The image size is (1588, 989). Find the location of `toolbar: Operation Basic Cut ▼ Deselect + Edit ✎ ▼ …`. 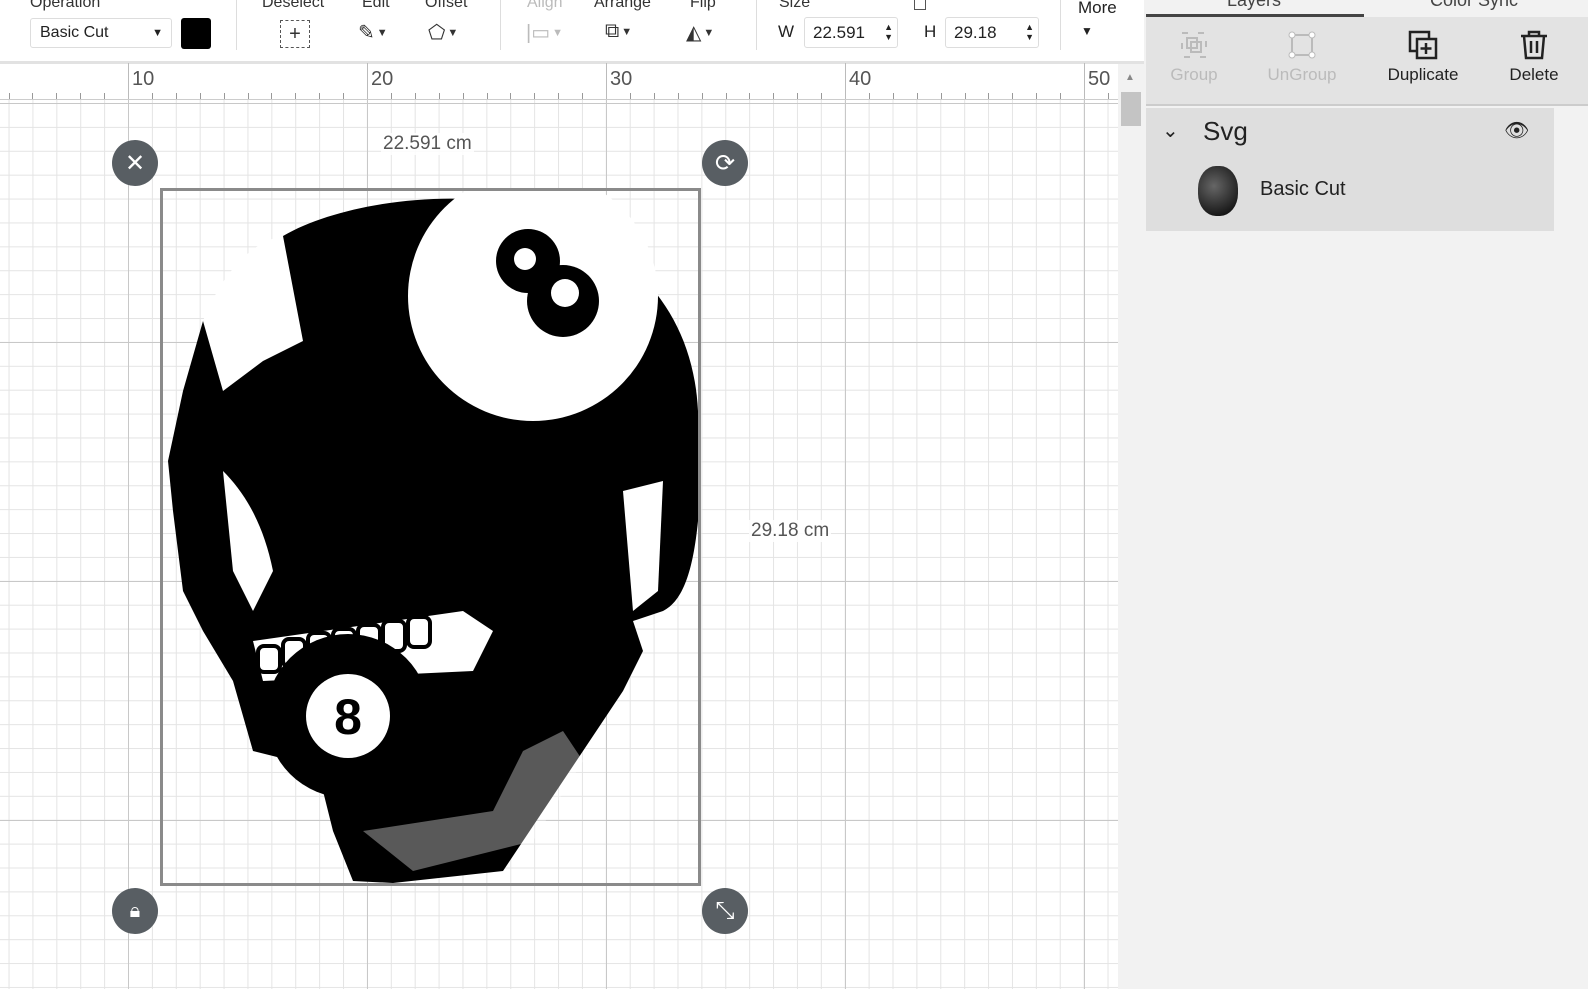

toolbar: Operation Basic Cut ▼ Deselect + Edit ✎ ▼ … is located at coordinates (572, 32).